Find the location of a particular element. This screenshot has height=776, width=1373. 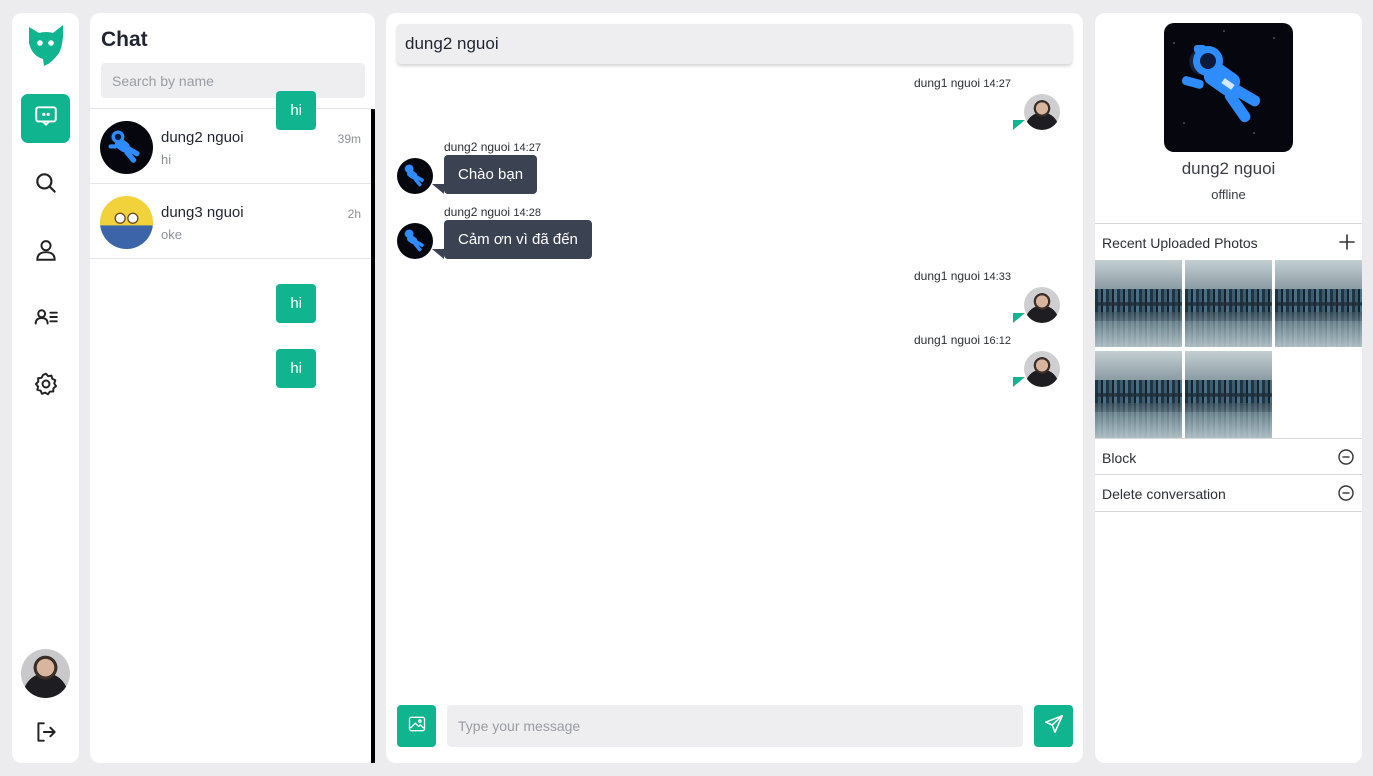

nav-profile-button is located at coordinates (45, 252).